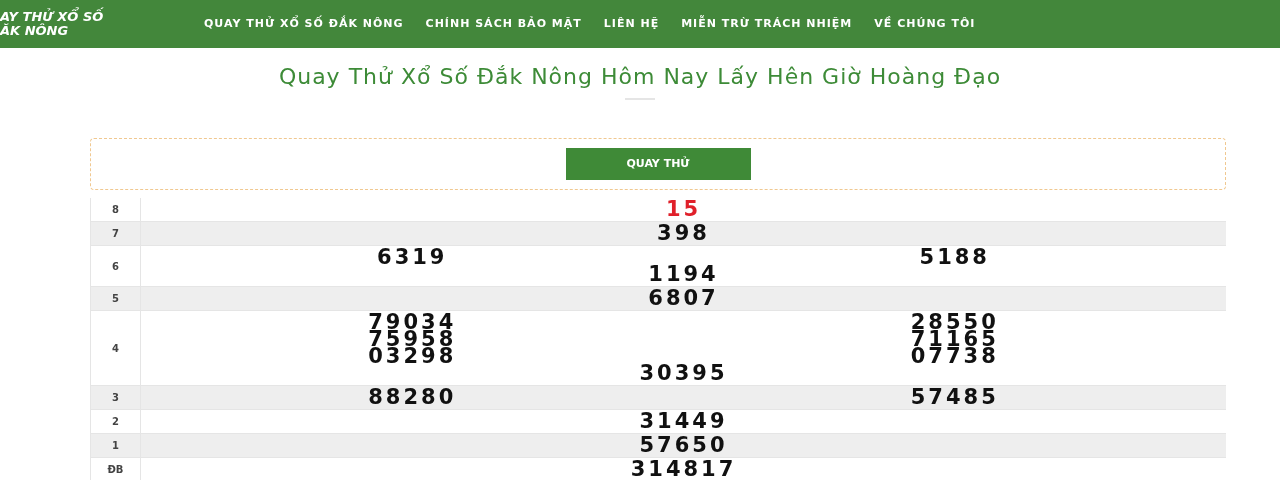 Image resolution: width=1280 pixels, height=480 pixels. What do you see at coordinates (683, 373) in the screenshot?
I see `result-number: 30395` at bounding box center [683, 373].